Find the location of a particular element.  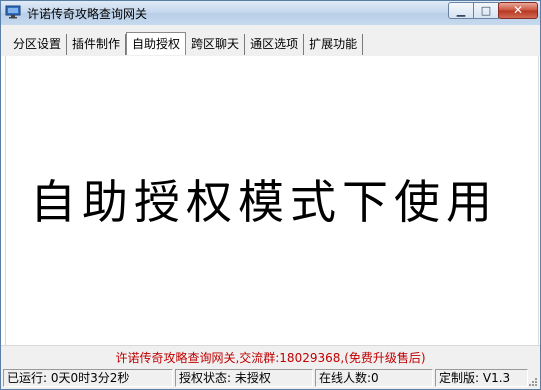

tab-self-authorization: 自助授权 is located at coordinates (156, 43).